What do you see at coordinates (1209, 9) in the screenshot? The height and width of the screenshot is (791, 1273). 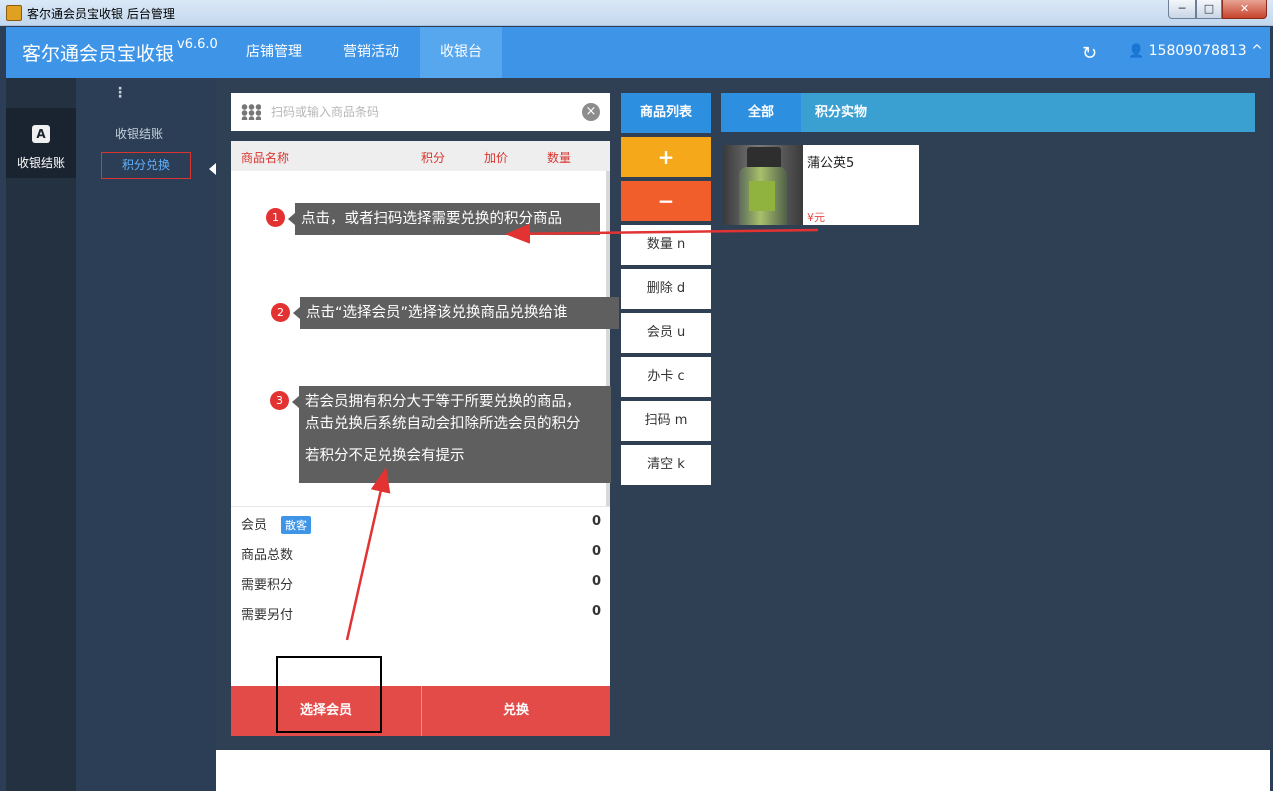 I see `maximize-button: □` at bounding box center [1209, 9].